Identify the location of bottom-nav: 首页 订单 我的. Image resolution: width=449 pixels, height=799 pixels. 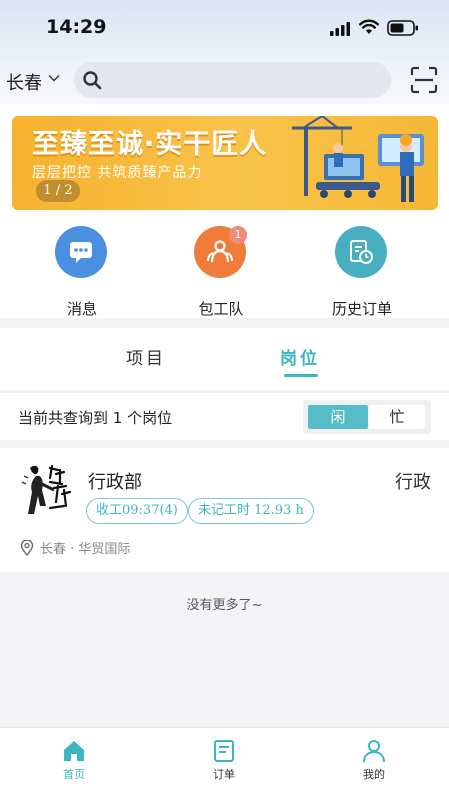
(224, 763).